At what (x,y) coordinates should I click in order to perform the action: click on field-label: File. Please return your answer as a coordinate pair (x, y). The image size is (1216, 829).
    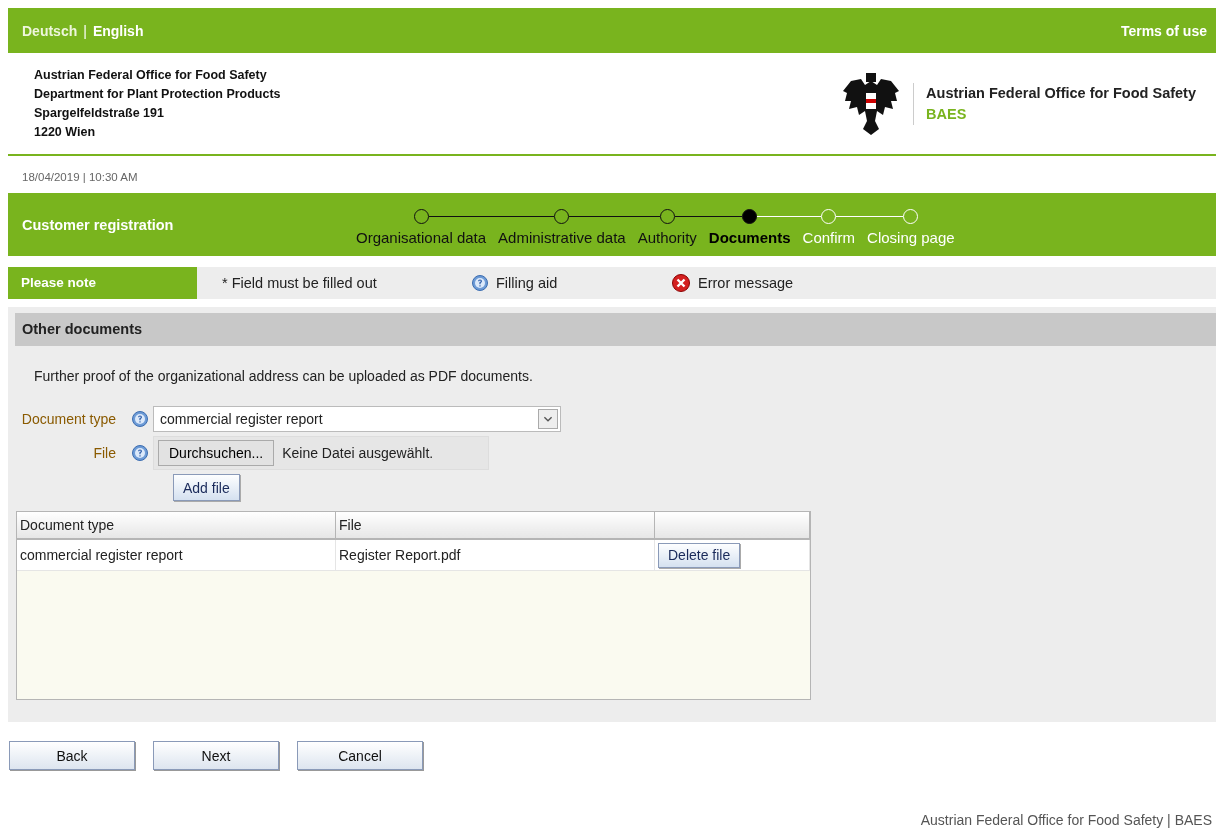
    Looking at the image, I should click on (104, 453).